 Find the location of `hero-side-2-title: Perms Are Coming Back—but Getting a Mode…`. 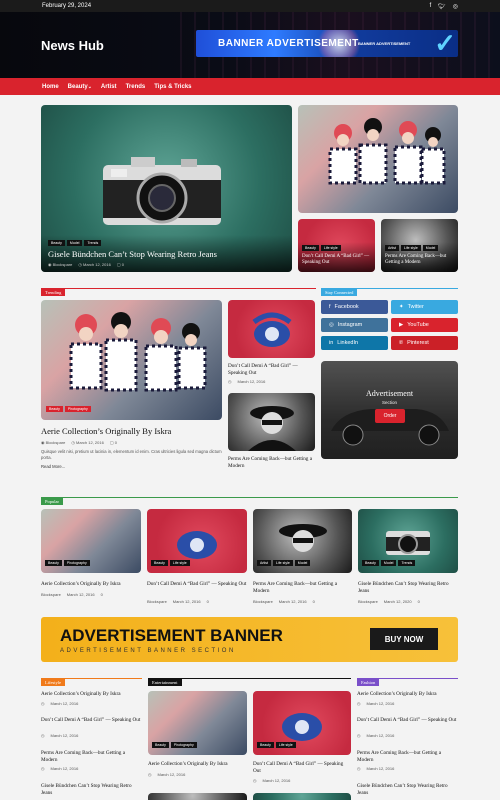

hero-side-2-title: Perms Are Coming Back—but Getting a Mode… is located at coordinates (419, 260).